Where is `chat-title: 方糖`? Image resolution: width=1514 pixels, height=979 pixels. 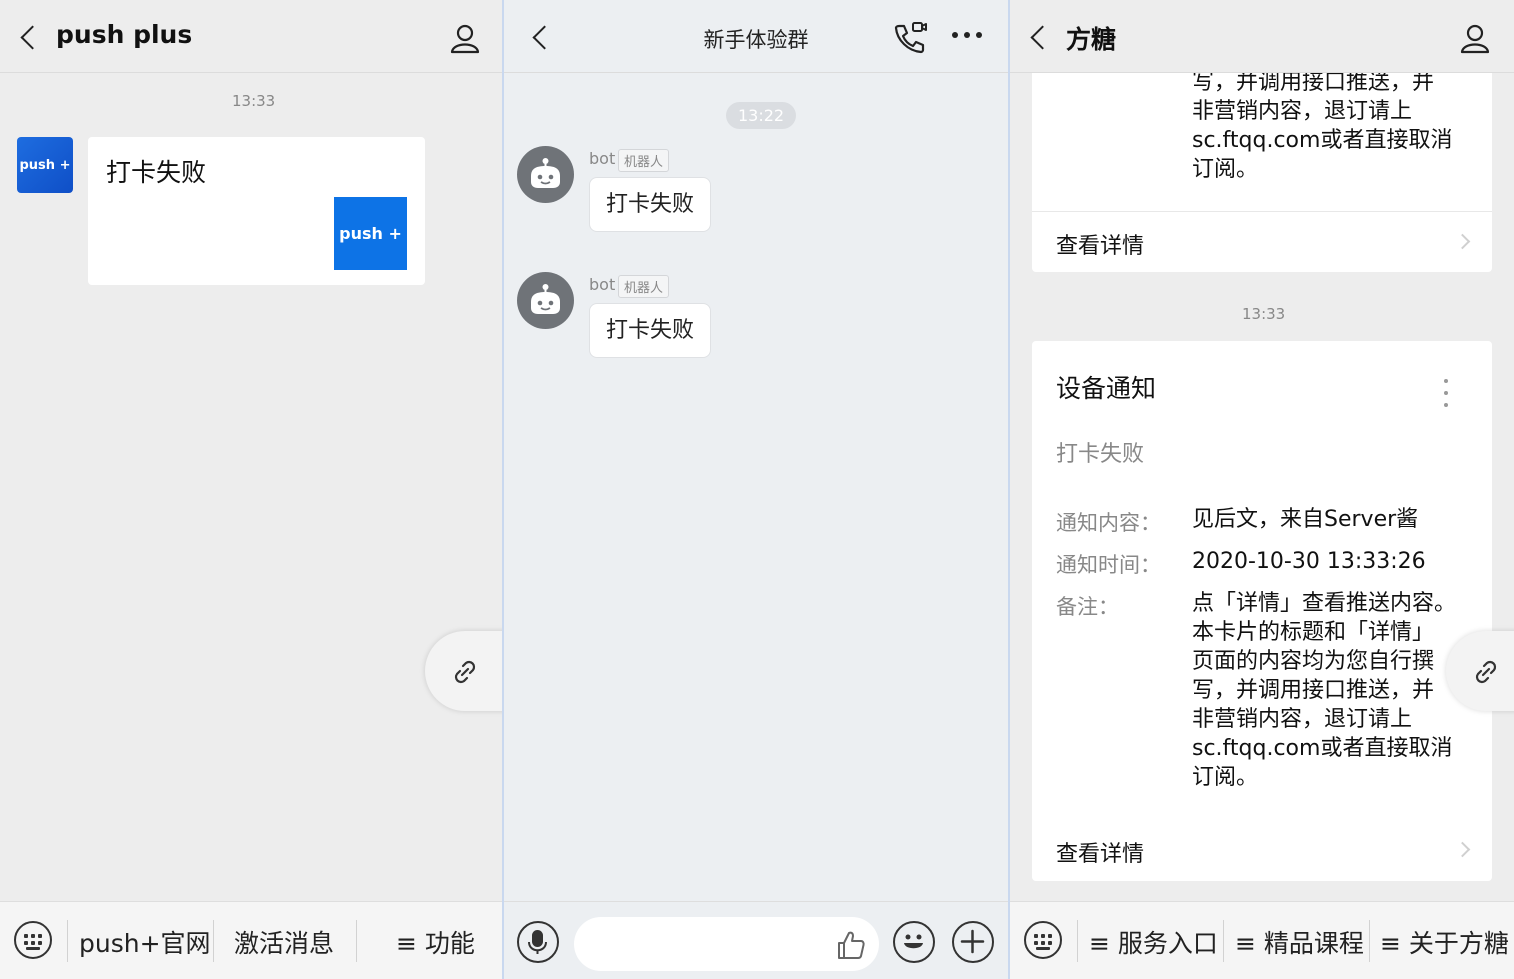
chat-title: 方糖 is located at coordinates (1091, 39).